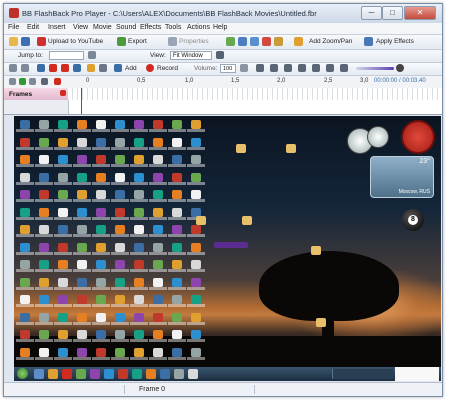  I want to click on add-button: Add, so click(131, 68).